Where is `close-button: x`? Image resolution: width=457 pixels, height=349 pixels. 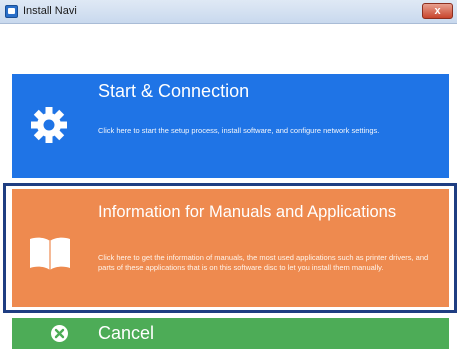 close-button: x is located at coordinates (437, 11).